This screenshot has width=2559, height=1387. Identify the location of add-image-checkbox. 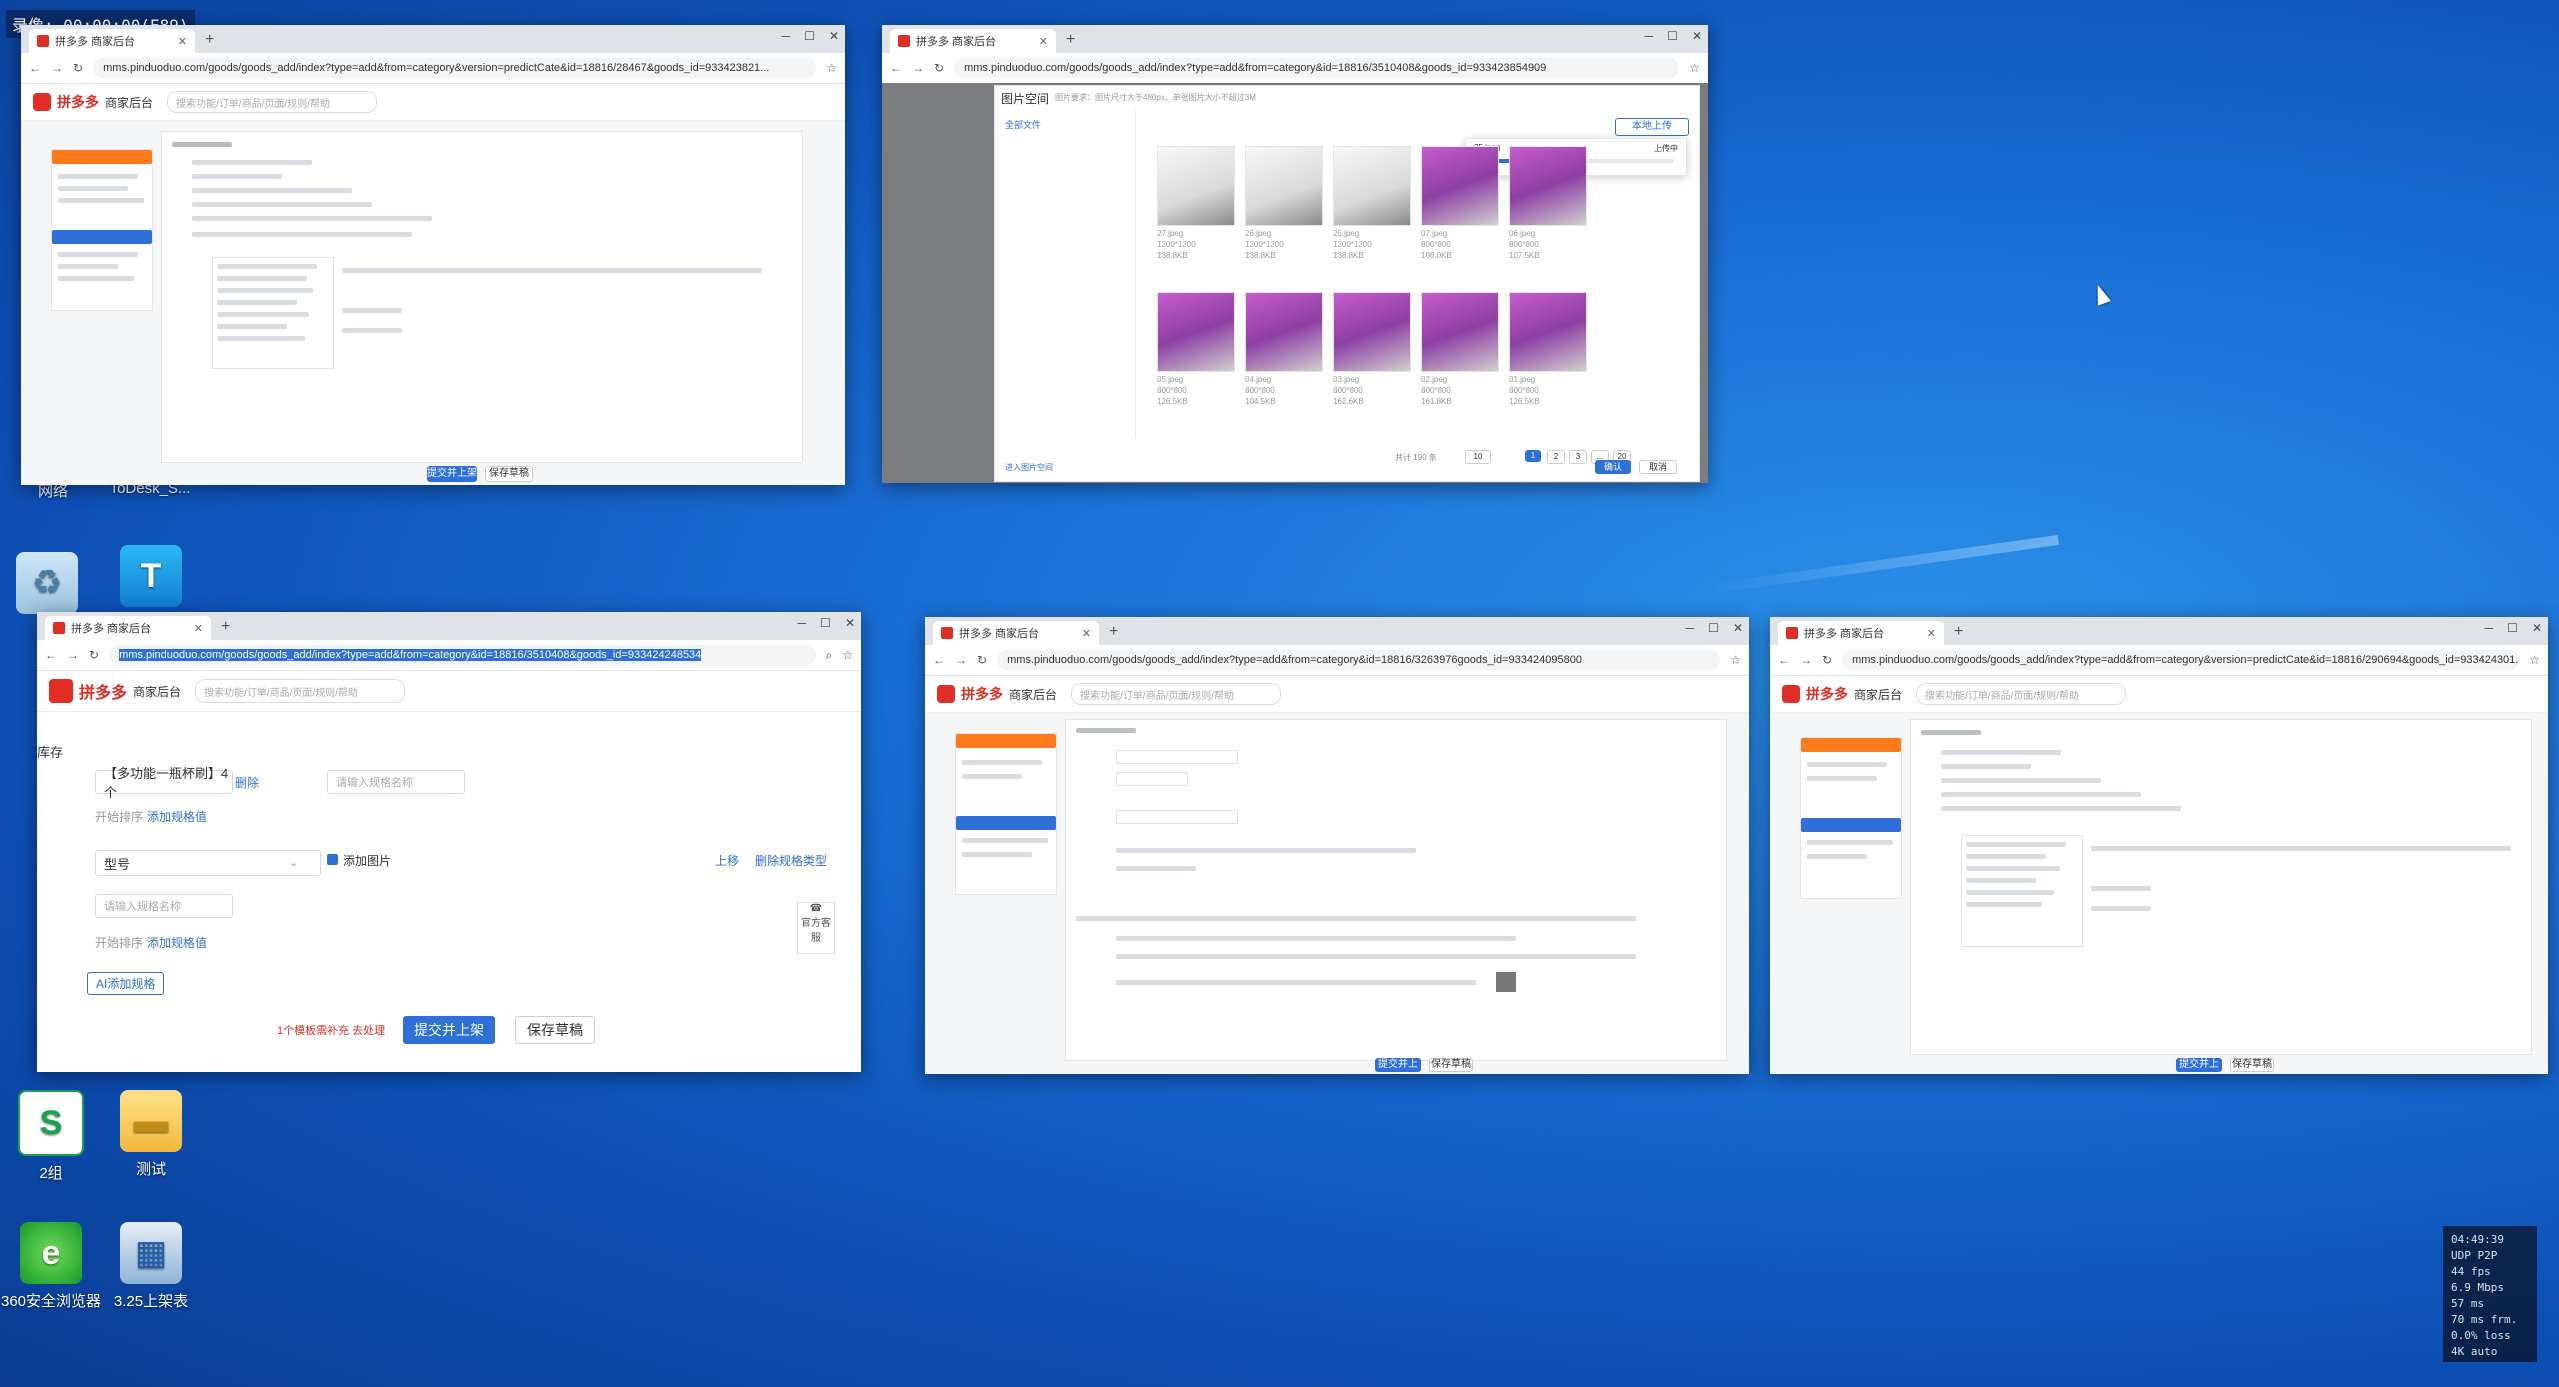
(332, 859).